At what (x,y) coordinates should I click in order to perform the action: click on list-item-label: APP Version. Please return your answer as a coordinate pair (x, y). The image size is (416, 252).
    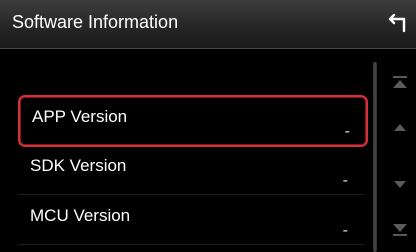
    Looking at the image, I should click on (80, 116).